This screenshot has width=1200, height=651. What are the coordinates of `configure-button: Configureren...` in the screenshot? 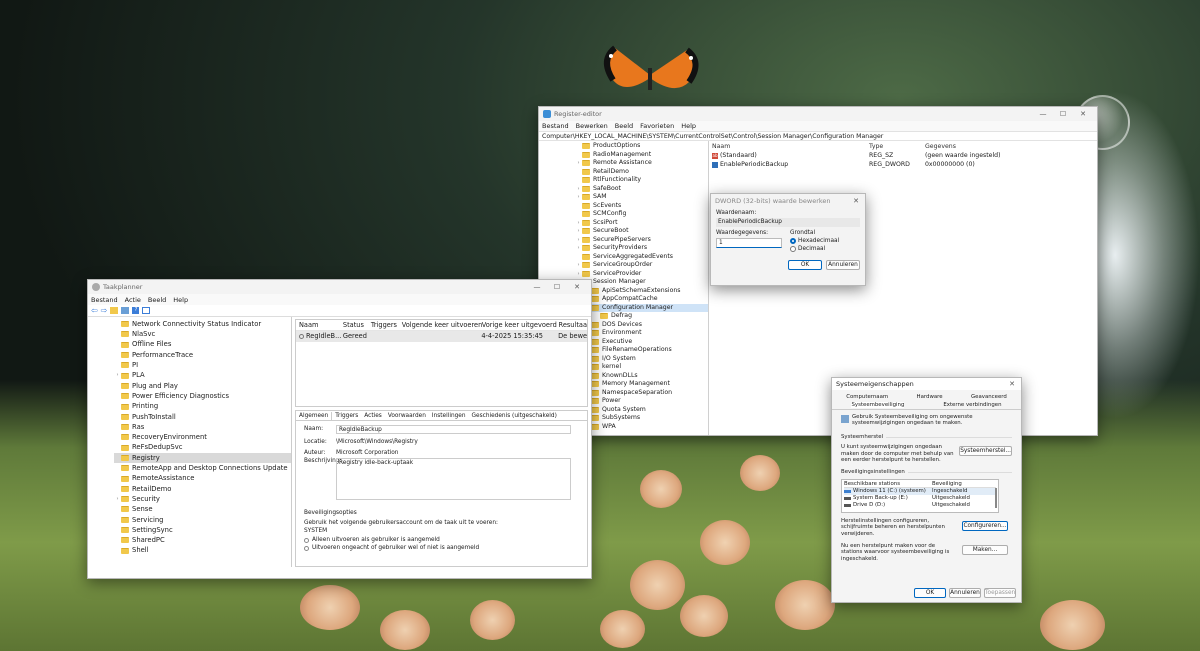 It's located at (985, 525).